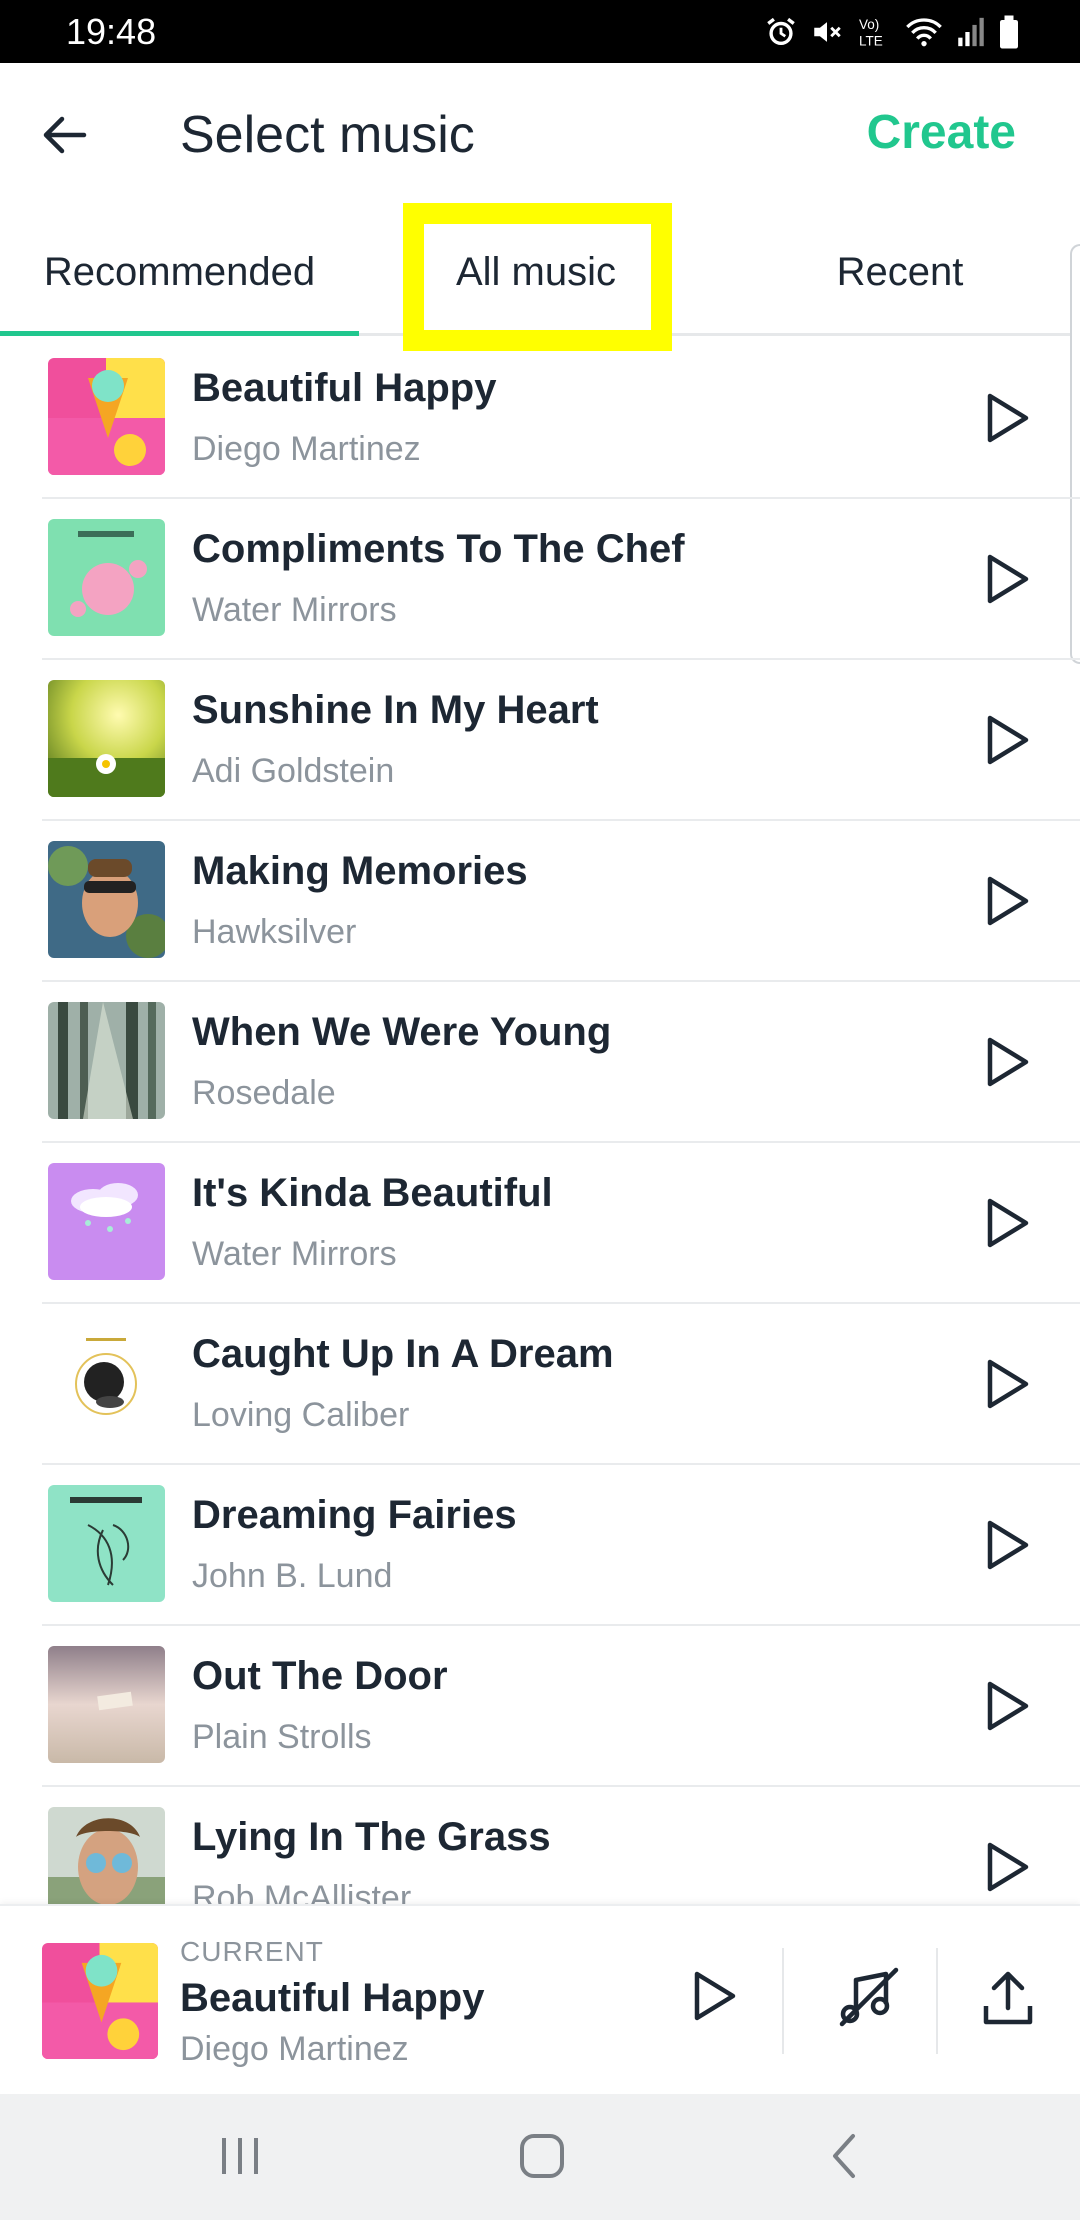 The width and height of the screenshot is (1080, 2220). What do you see at coordinates (540, 1999) in the screenshot?
I see `now-playing-bar: CURRENT Beautiful Happy Diego Martinez` at bounding box center [540, 1999].